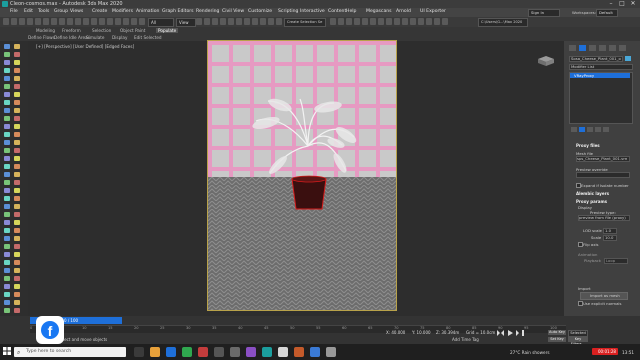 This screenshot has width=640, height=360. What do you see at coordinates (337, 11) in the screenshot?
I see `menu-item-content: Content` at bounding box center [337, 11].